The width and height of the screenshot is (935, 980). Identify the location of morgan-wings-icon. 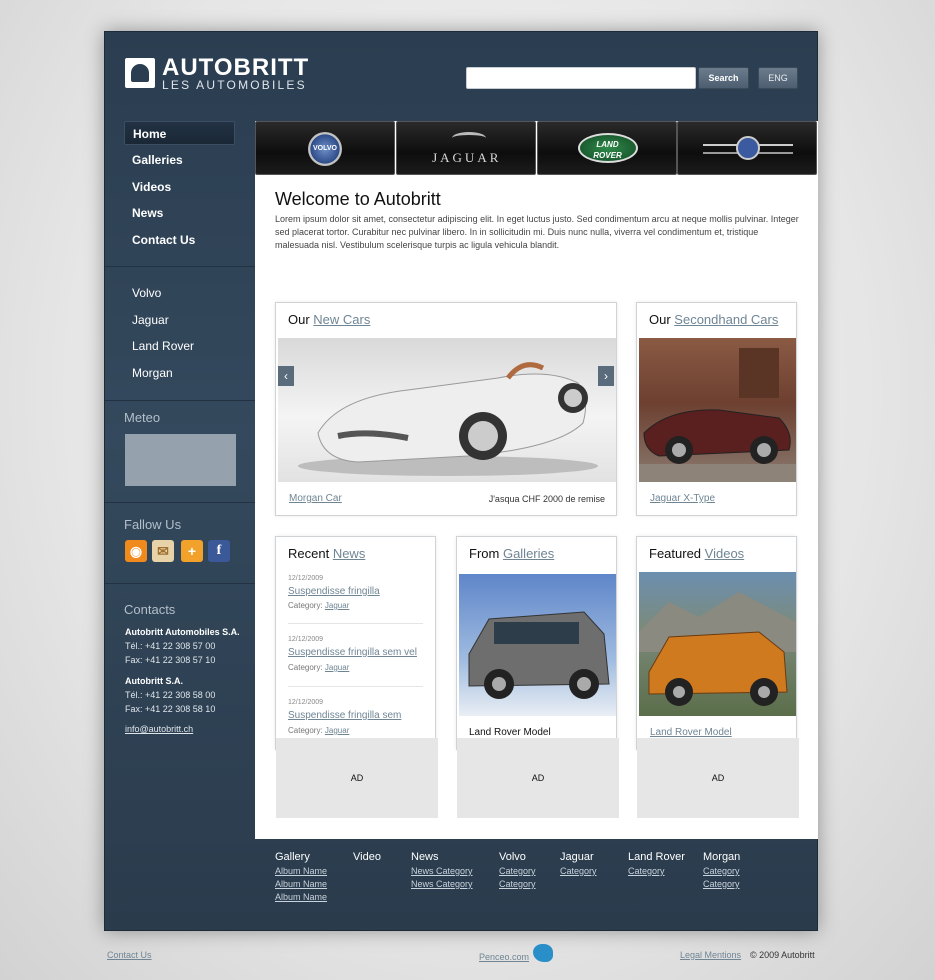
(748, 149).